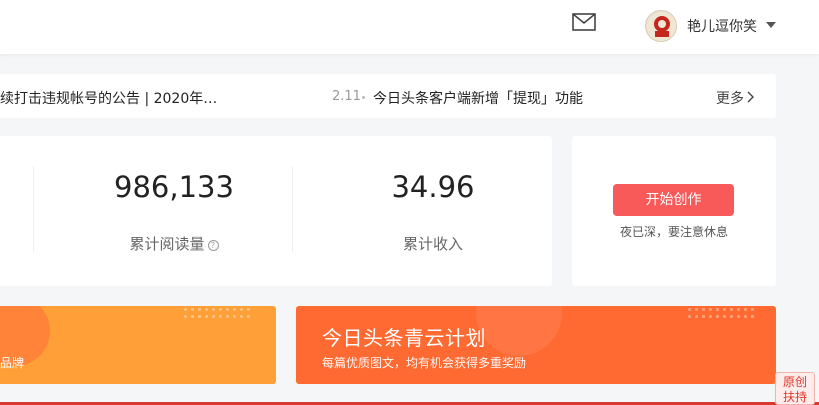 The image size is (819, 405). I want to click on banner-subtitle: 每篇优质图文，均有机会获得多重奖励, so click(424, 363).